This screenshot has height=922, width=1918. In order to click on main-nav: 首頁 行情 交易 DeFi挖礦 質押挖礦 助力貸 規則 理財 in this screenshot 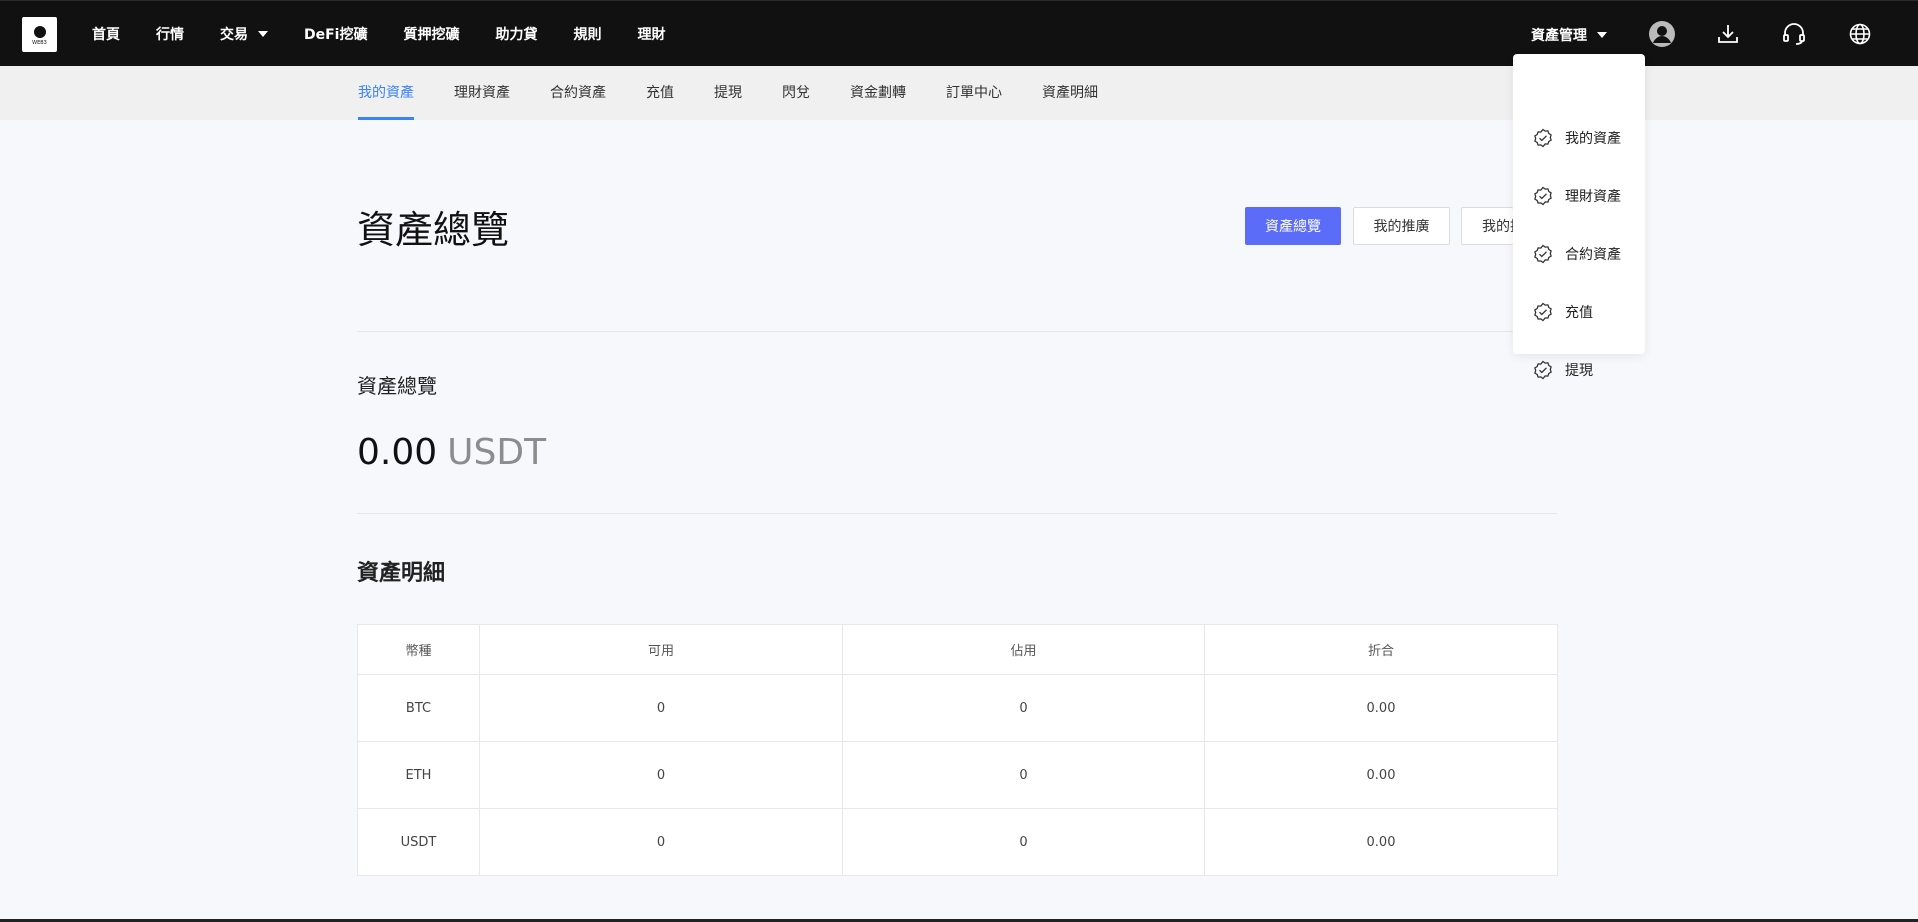, I will do `click(384, 34)`.